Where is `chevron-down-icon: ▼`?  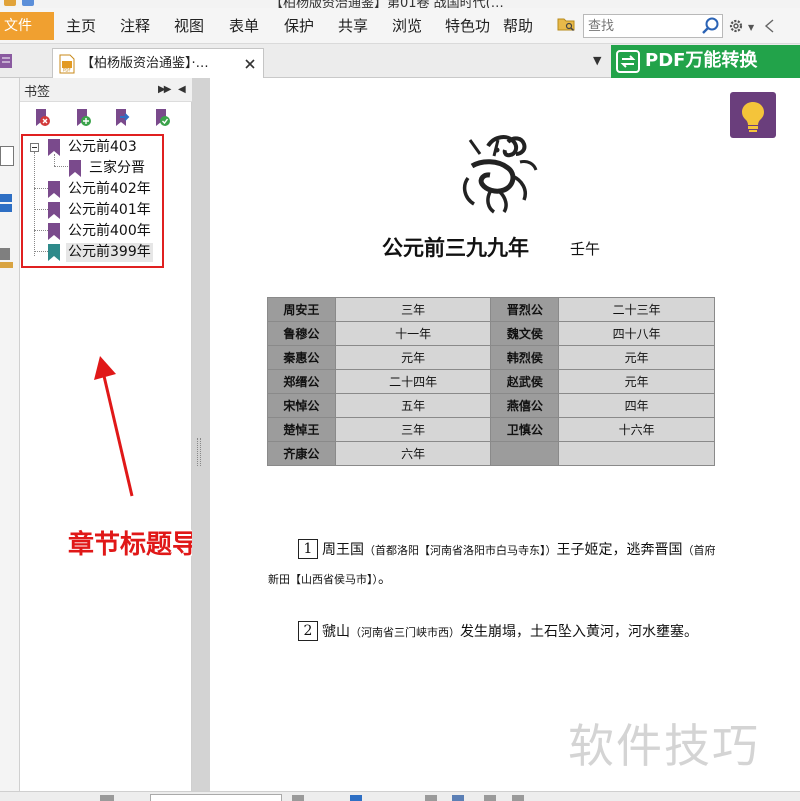
chevron-down-icon: ▼ is located at coordinates (751, 27).